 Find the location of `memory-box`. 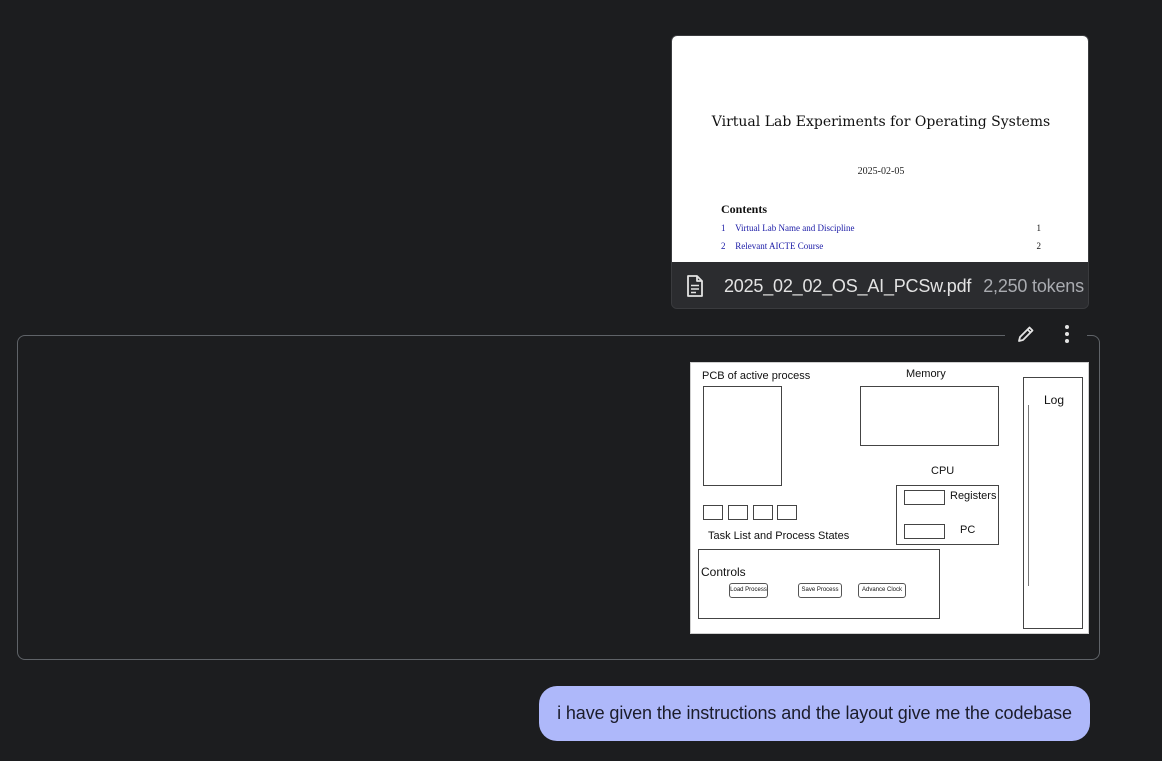

memory-box is located at coordinates (929, 416).